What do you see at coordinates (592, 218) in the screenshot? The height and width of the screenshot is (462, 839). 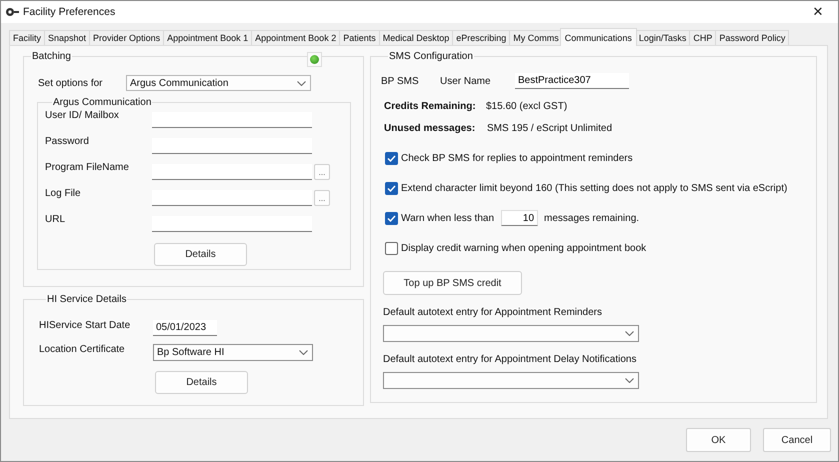 I see `field-suffix: messages remaining.` at bounding box center [592, 218].